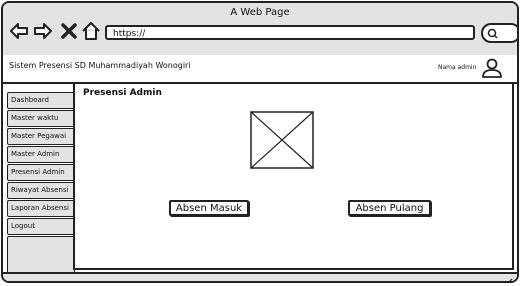  Describe the element at coordinates (41, 100) in the screenshot. I see `sidebar-item-dashboard: Dashboard` at that location.